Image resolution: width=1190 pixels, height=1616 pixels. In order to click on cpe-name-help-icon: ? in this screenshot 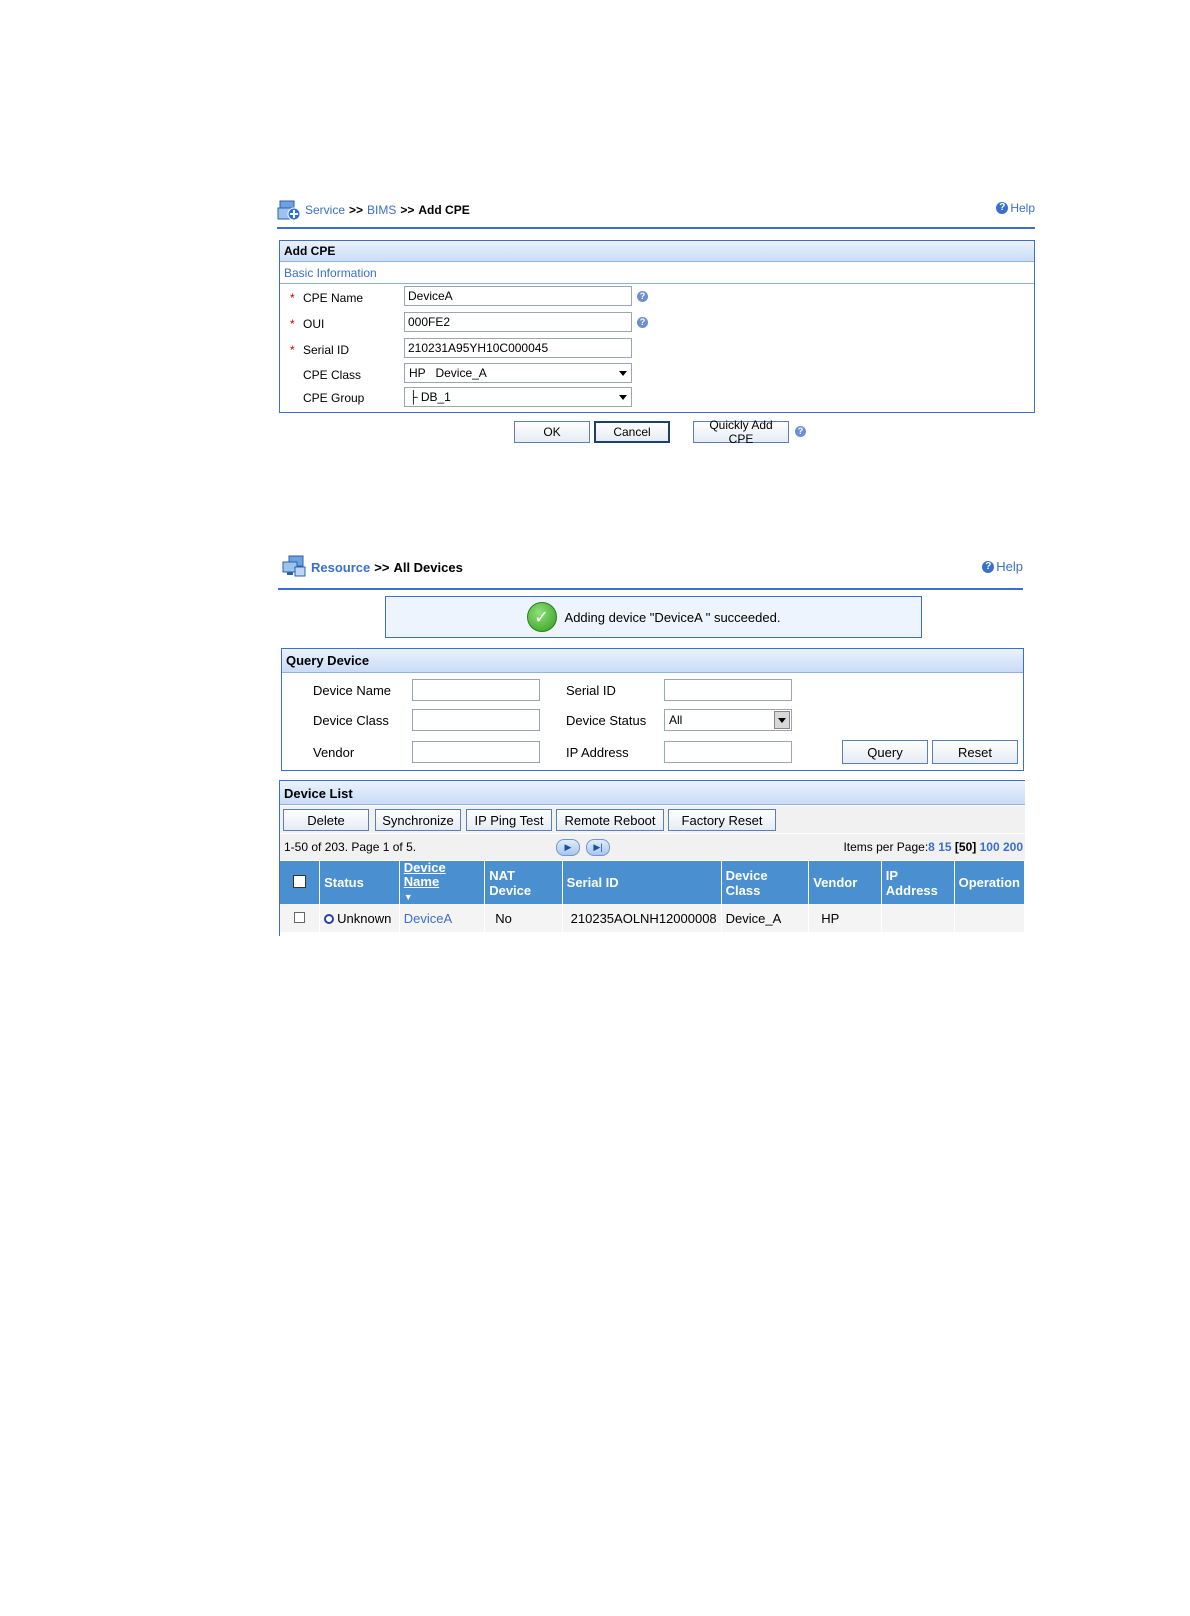, I will do `click(642, 296)`.